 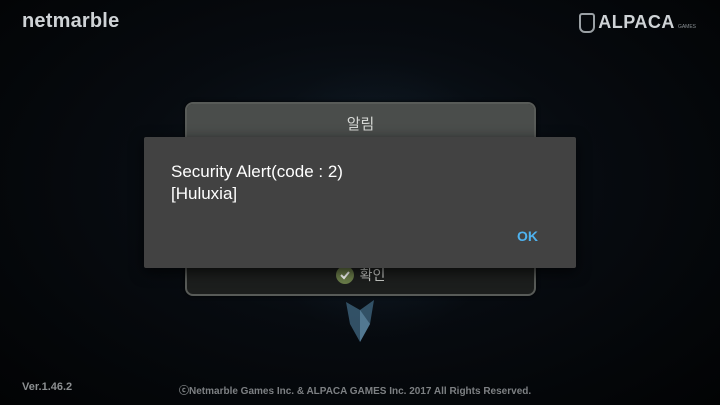 What do you see at coordinates (257, 171) in the screenshot?
I see `alert-message-line-1: Security Alert(code : 2)` at bounding box center [257, 171].